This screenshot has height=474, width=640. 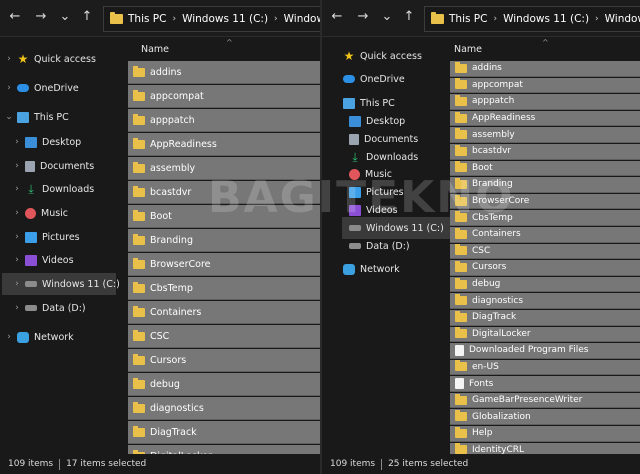 I want to click on nav-label: OneDrive, so click(x=382, y=79).